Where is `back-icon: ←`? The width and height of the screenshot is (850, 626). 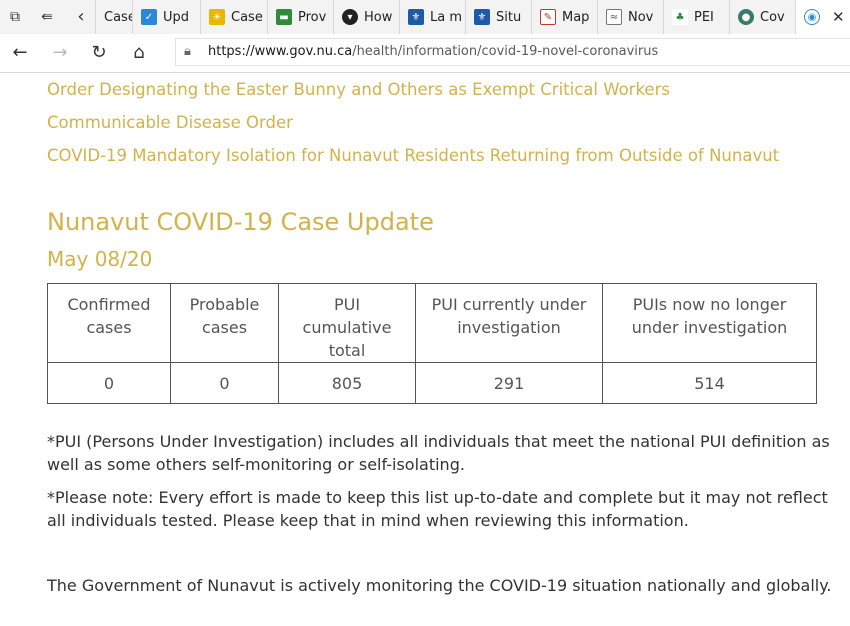 back-icon: ← is located at coordinates (20, 53).